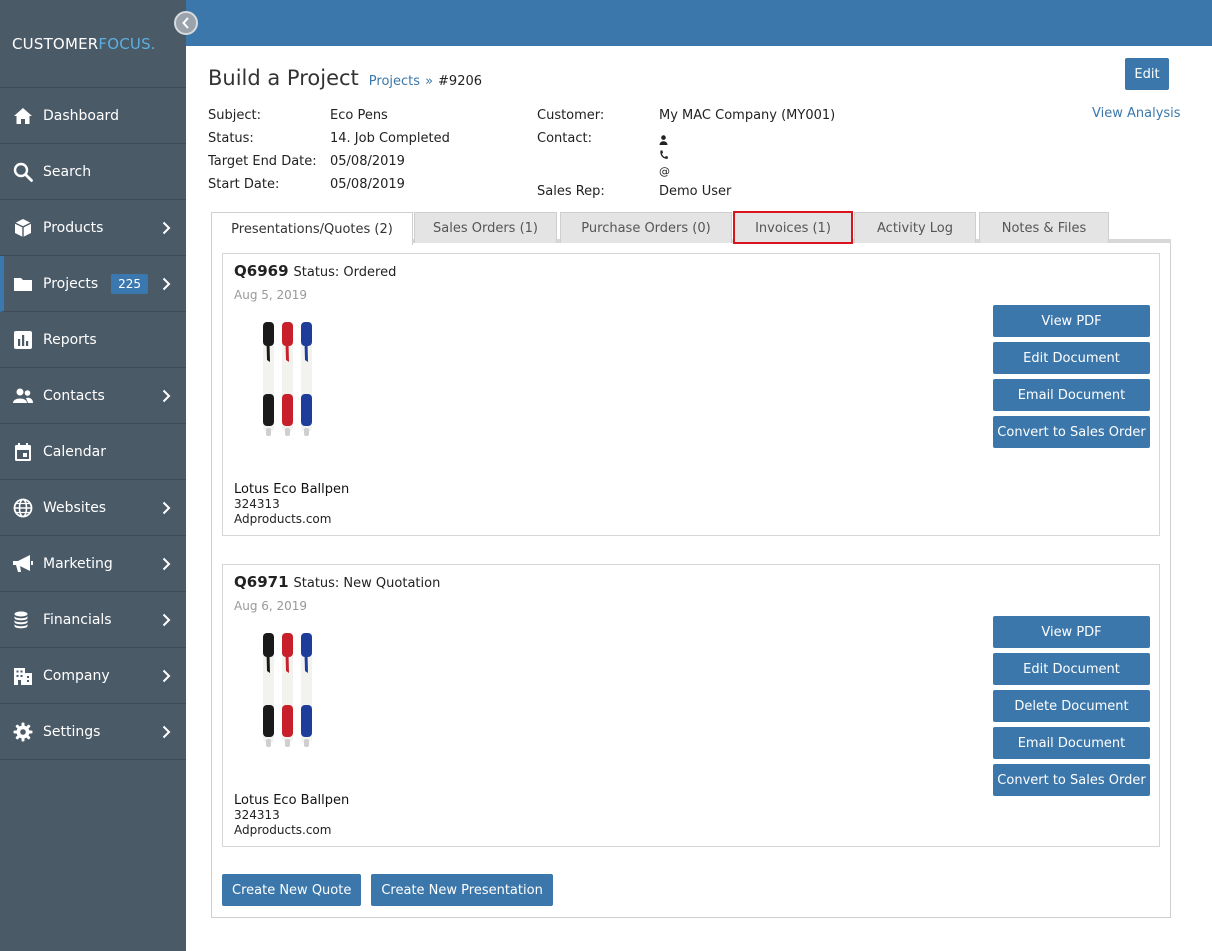  What do you see at coordinates (129, 283) in the screenshot?
I see `projects-count-badge: 225` at bounding box center [129, 283].